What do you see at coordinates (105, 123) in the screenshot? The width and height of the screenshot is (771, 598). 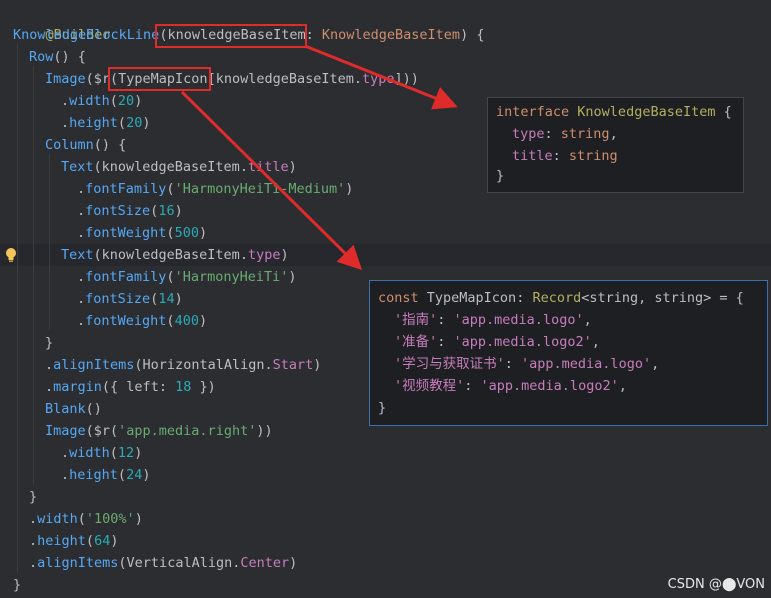 I see `code-line-6: .height(20)` at bounding box center [105, 123].